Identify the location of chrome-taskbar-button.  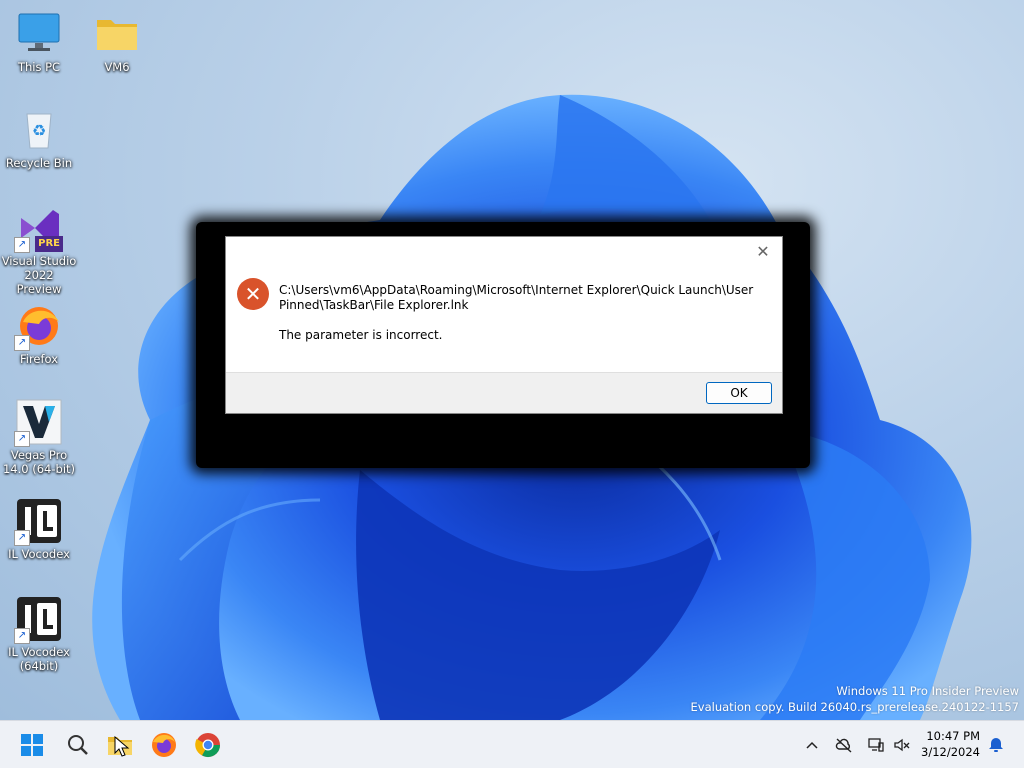
(208, 745).